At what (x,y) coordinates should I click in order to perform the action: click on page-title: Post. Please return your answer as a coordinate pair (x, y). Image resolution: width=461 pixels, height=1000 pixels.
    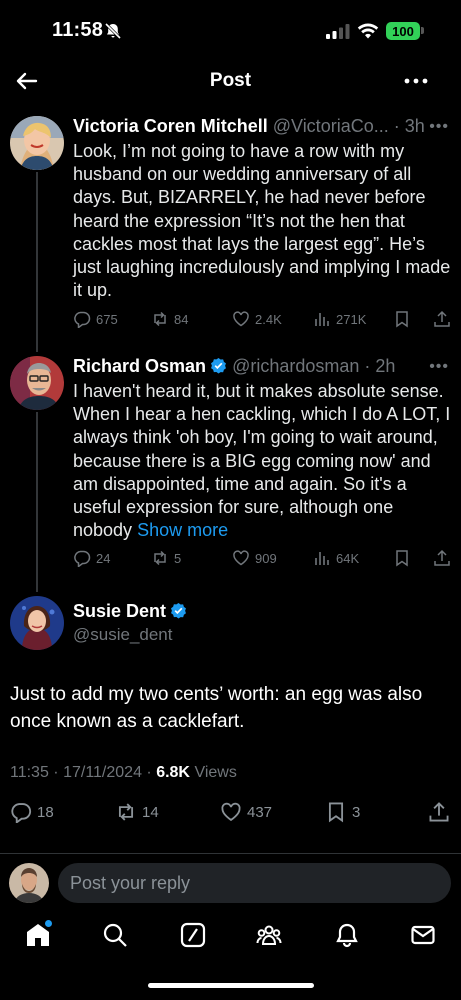
    Looking at the image, I should click on (230, 80).